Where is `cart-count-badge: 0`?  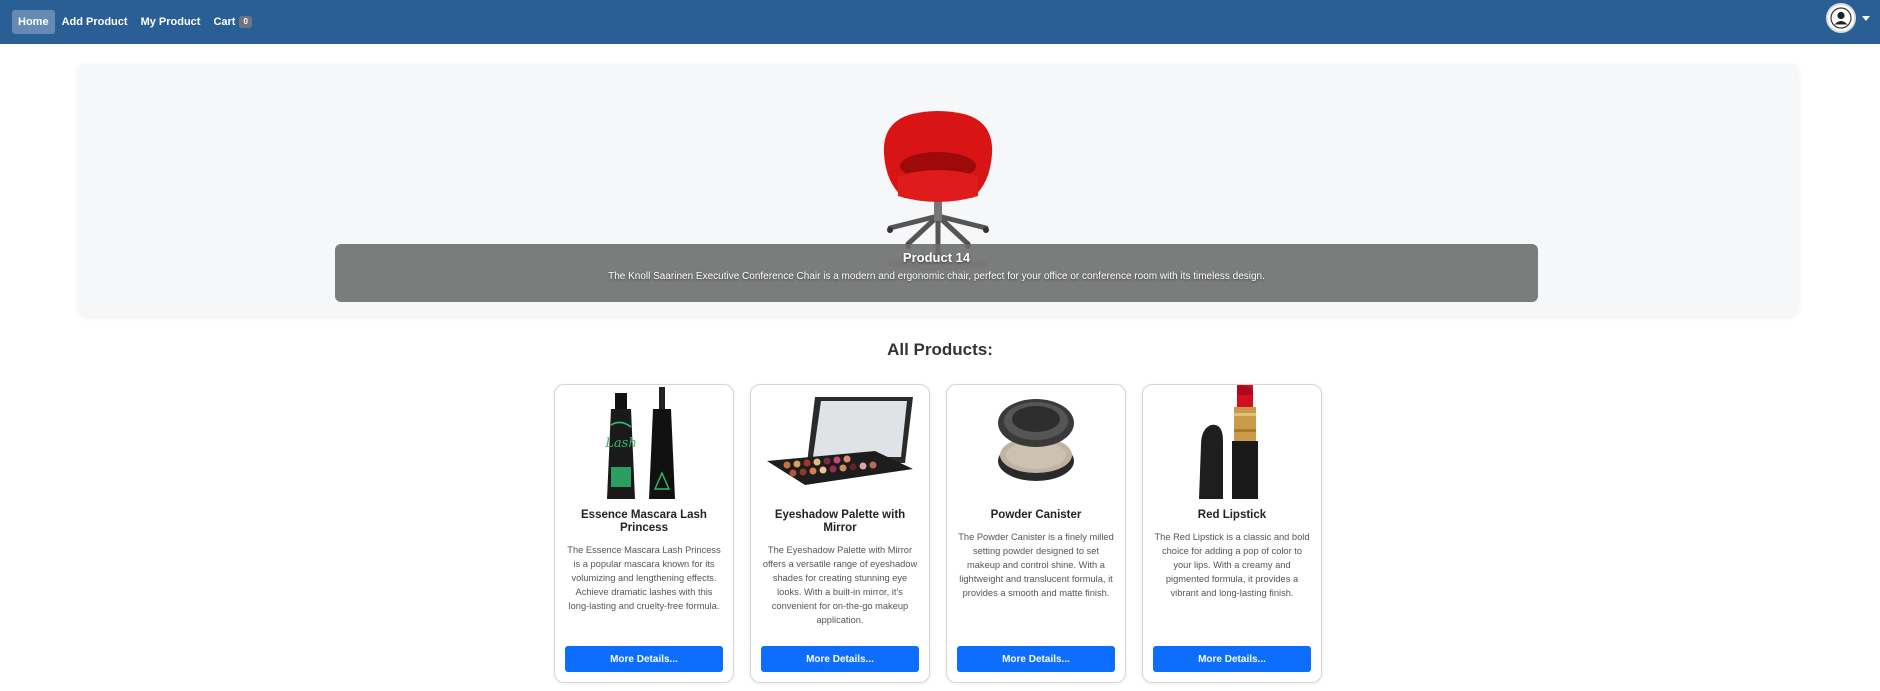 cart-count-badge: 0 is located at coordinates (245, 22).